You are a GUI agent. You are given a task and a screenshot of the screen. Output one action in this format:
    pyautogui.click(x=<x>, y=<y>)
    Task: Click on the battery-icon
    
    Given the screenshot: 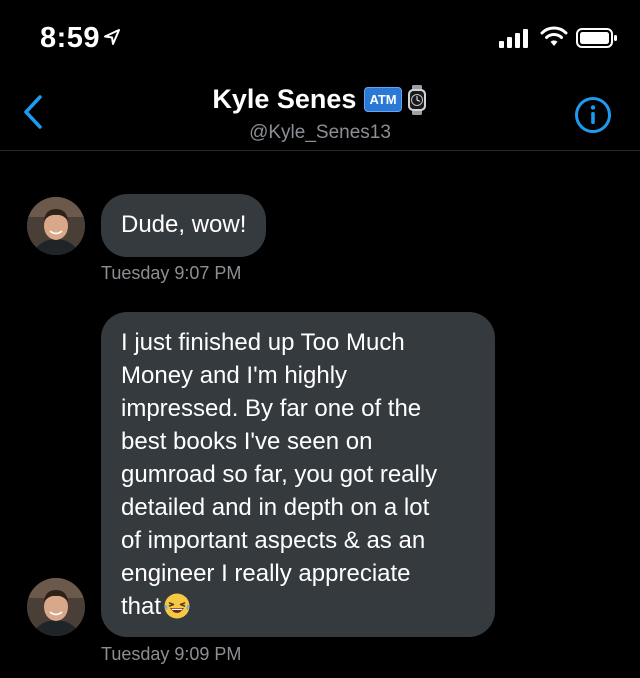 What is the action you would take?
    pyautogui.click(x=596, y=38)
    